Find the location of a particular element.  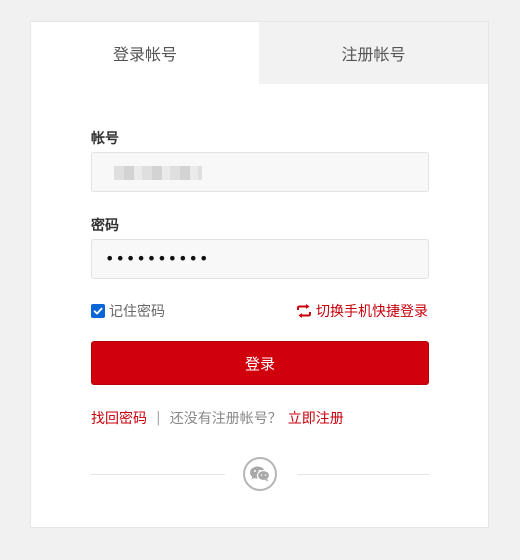

password-input: •••••••••• is located at coordinates (260, 259).